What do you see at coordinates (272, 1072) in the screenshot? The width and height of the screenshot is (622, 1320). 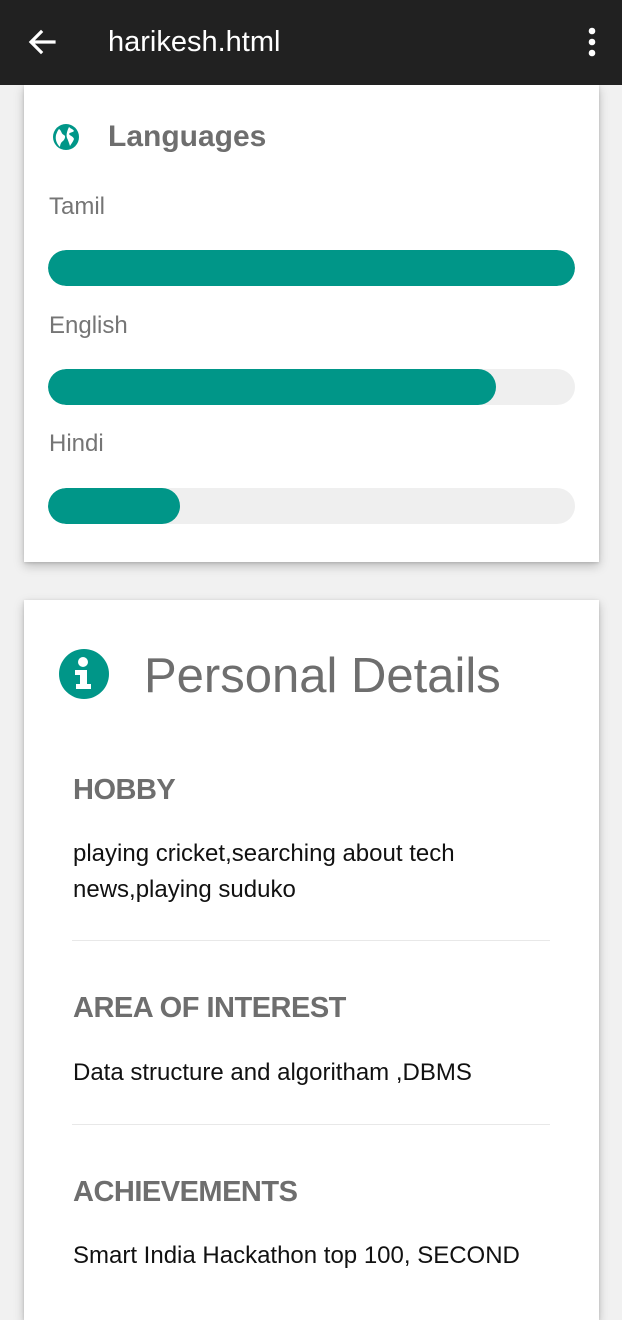 I see `area-of-interest-text: Data structure and algoritham ,DBMS` at bounding box center [272, 1072].